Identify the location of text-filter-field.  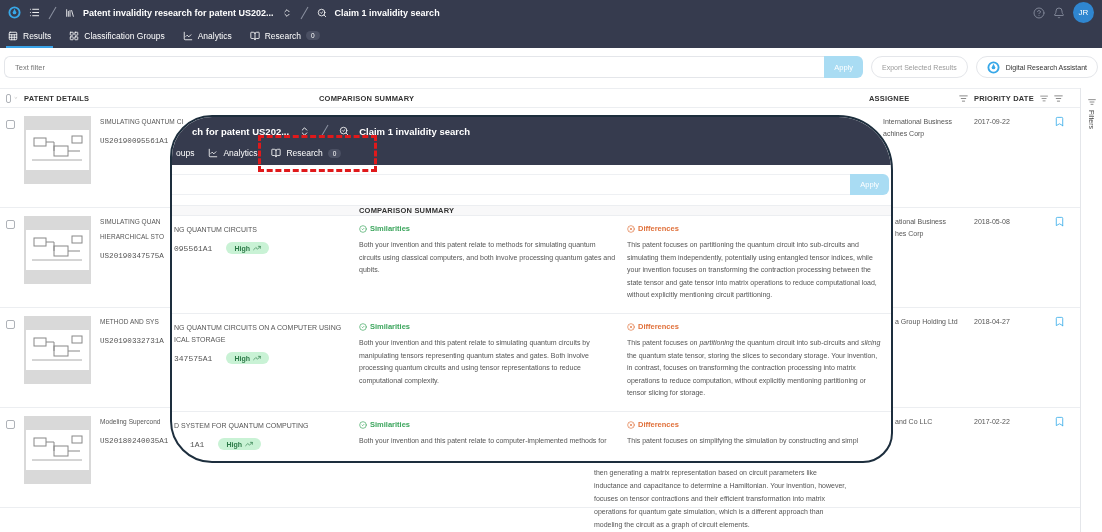
(511, 184).